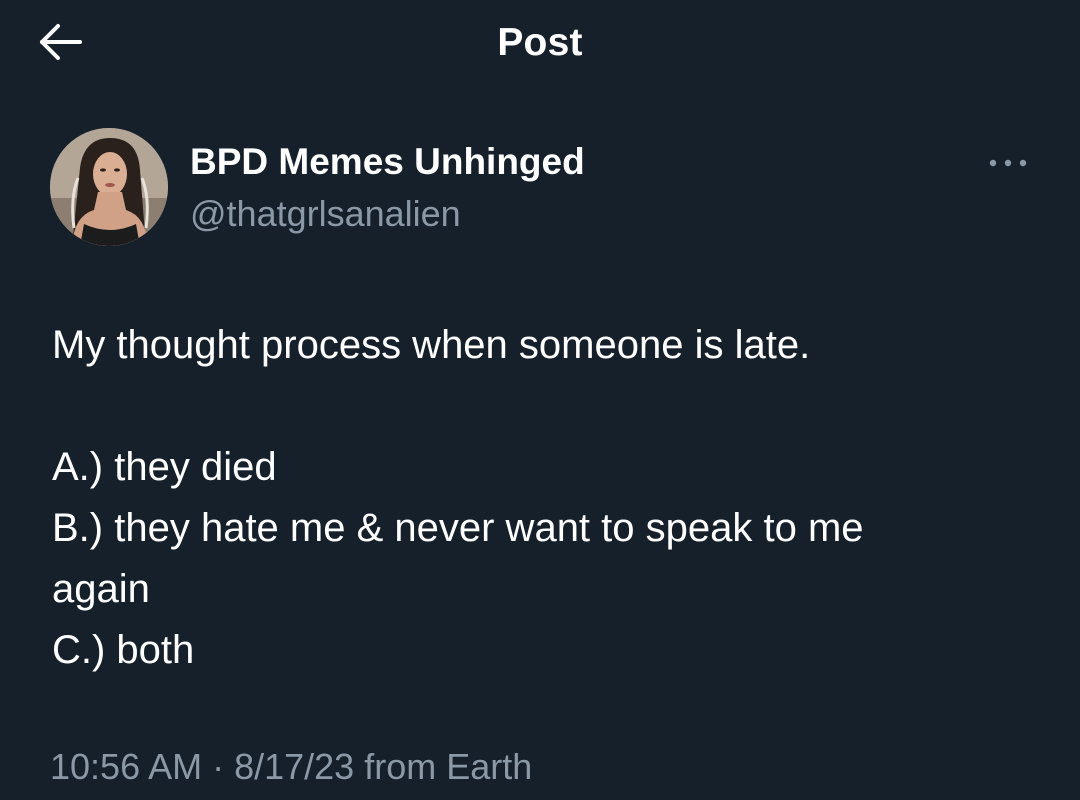 The height and width of the screenshot is (800, 1080). I want to click on more-button, so click(1008, 163).